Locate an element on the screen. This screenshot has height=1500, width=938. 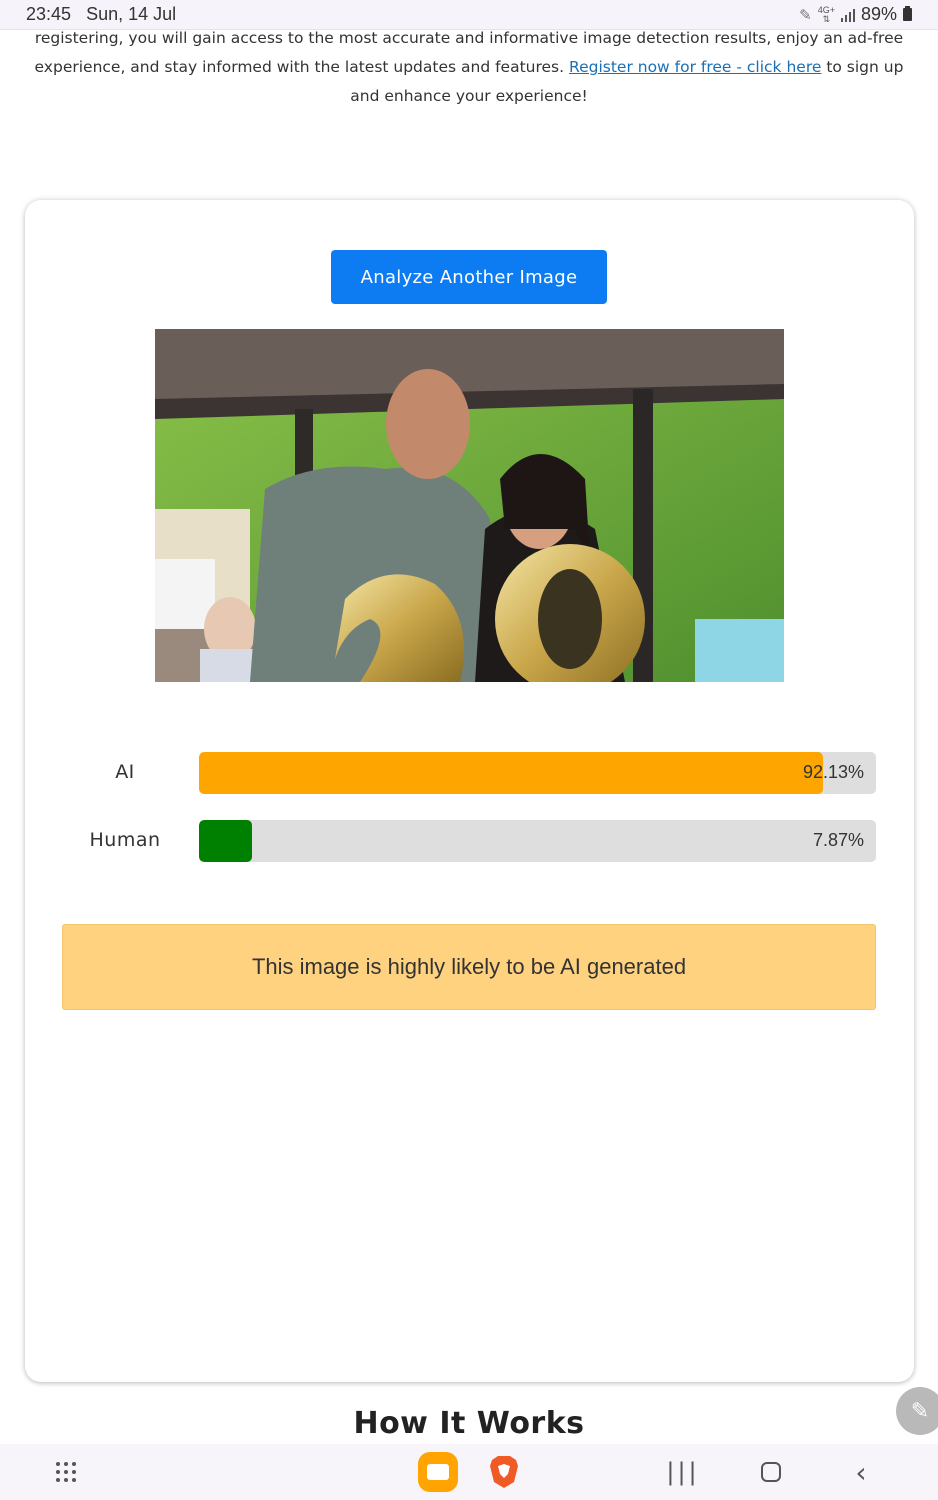
navigation-bar: ||| ‹ is located at coordinates (469, 1472).